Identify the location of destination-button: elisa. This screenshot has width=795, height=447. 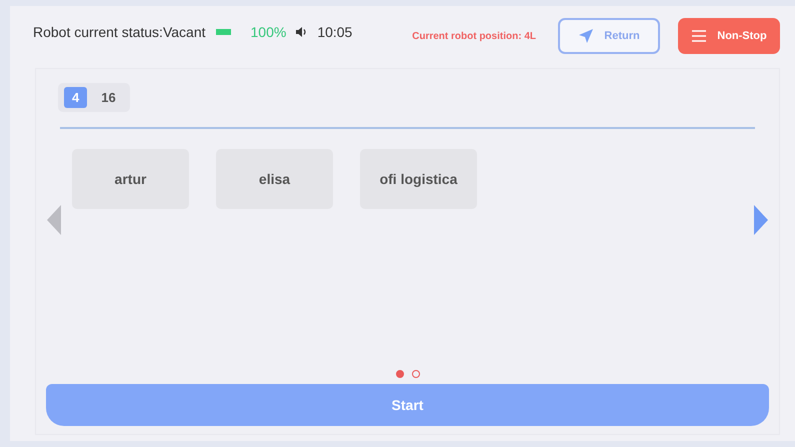
(274, 179).